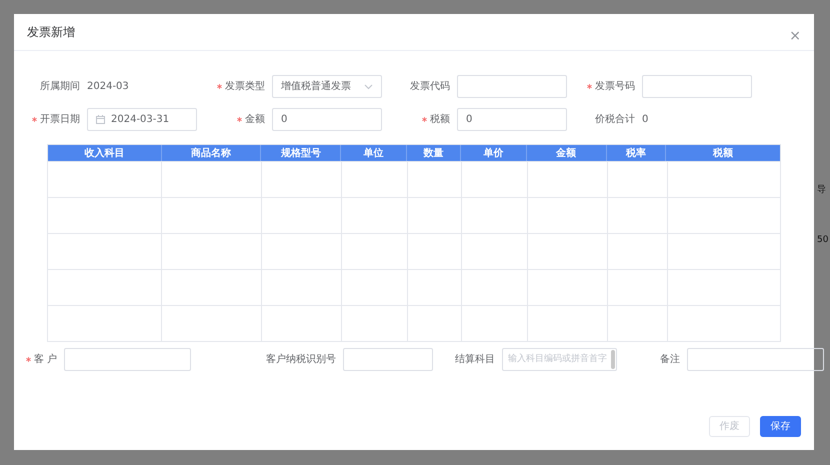 The width and height of the screenshot is (830, 465). Describe the element at coordinates (613, 359) in the screenshot. I see `scrollbar-thumb` at that location.